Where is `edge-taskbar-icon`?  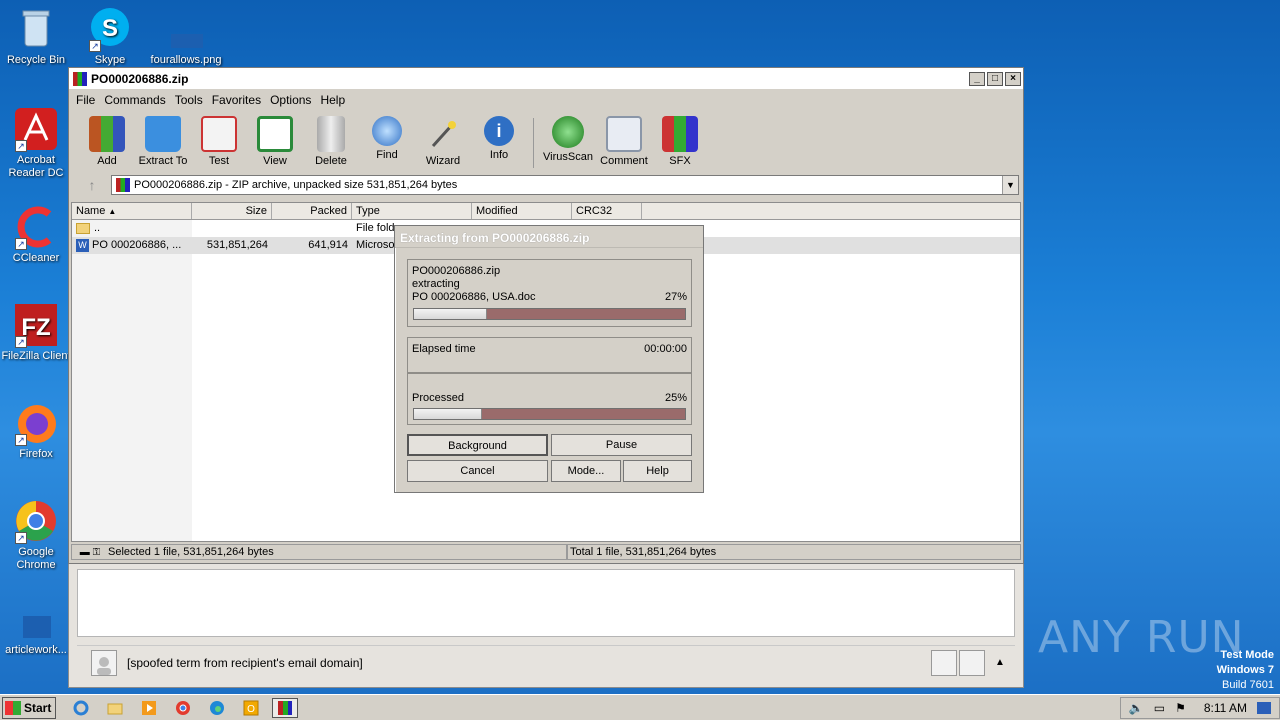 edge-taskbar-icon is located at coordinates (217, 708).